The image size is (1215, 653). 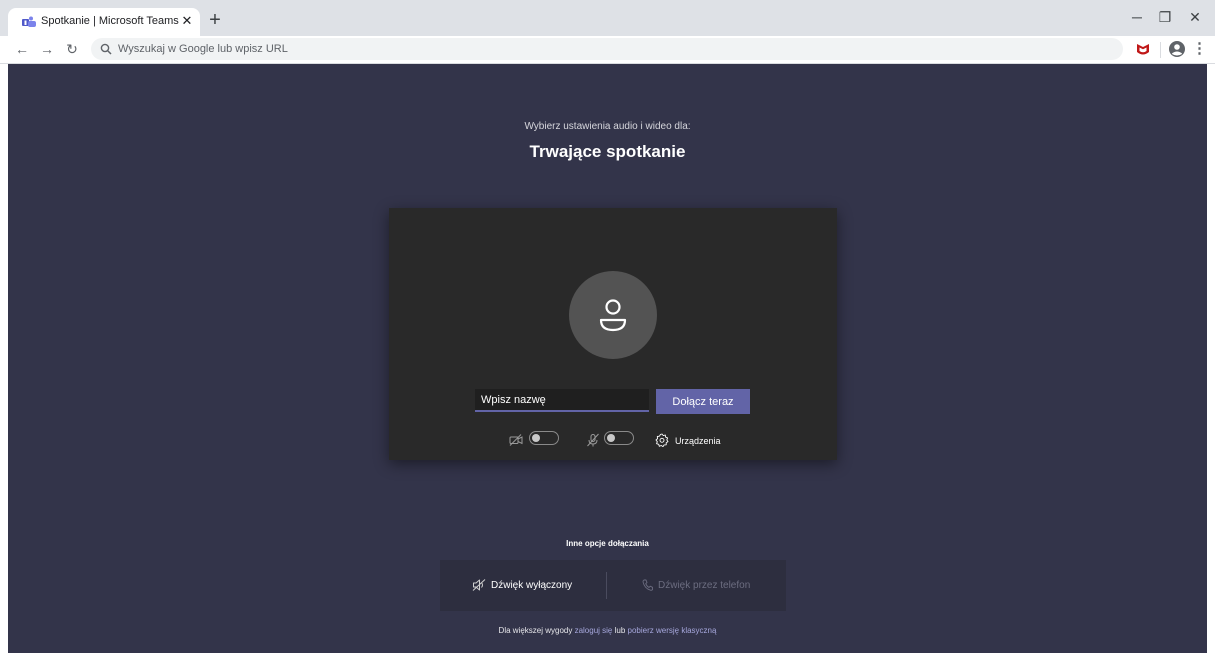 I want to click on mic-off-icon, so click(x=593, y=440).